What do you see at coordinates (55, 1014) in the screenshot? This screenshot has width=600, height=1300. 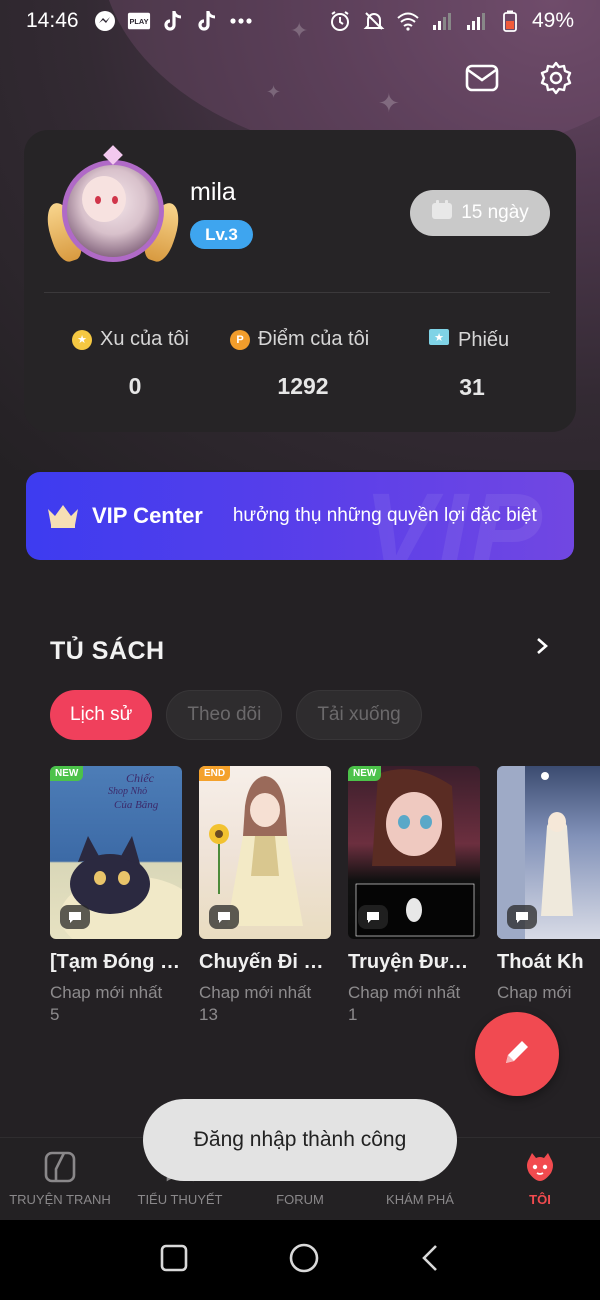 I see `book-latest-chapter-number: 5` at bounding box center [55, 1014].